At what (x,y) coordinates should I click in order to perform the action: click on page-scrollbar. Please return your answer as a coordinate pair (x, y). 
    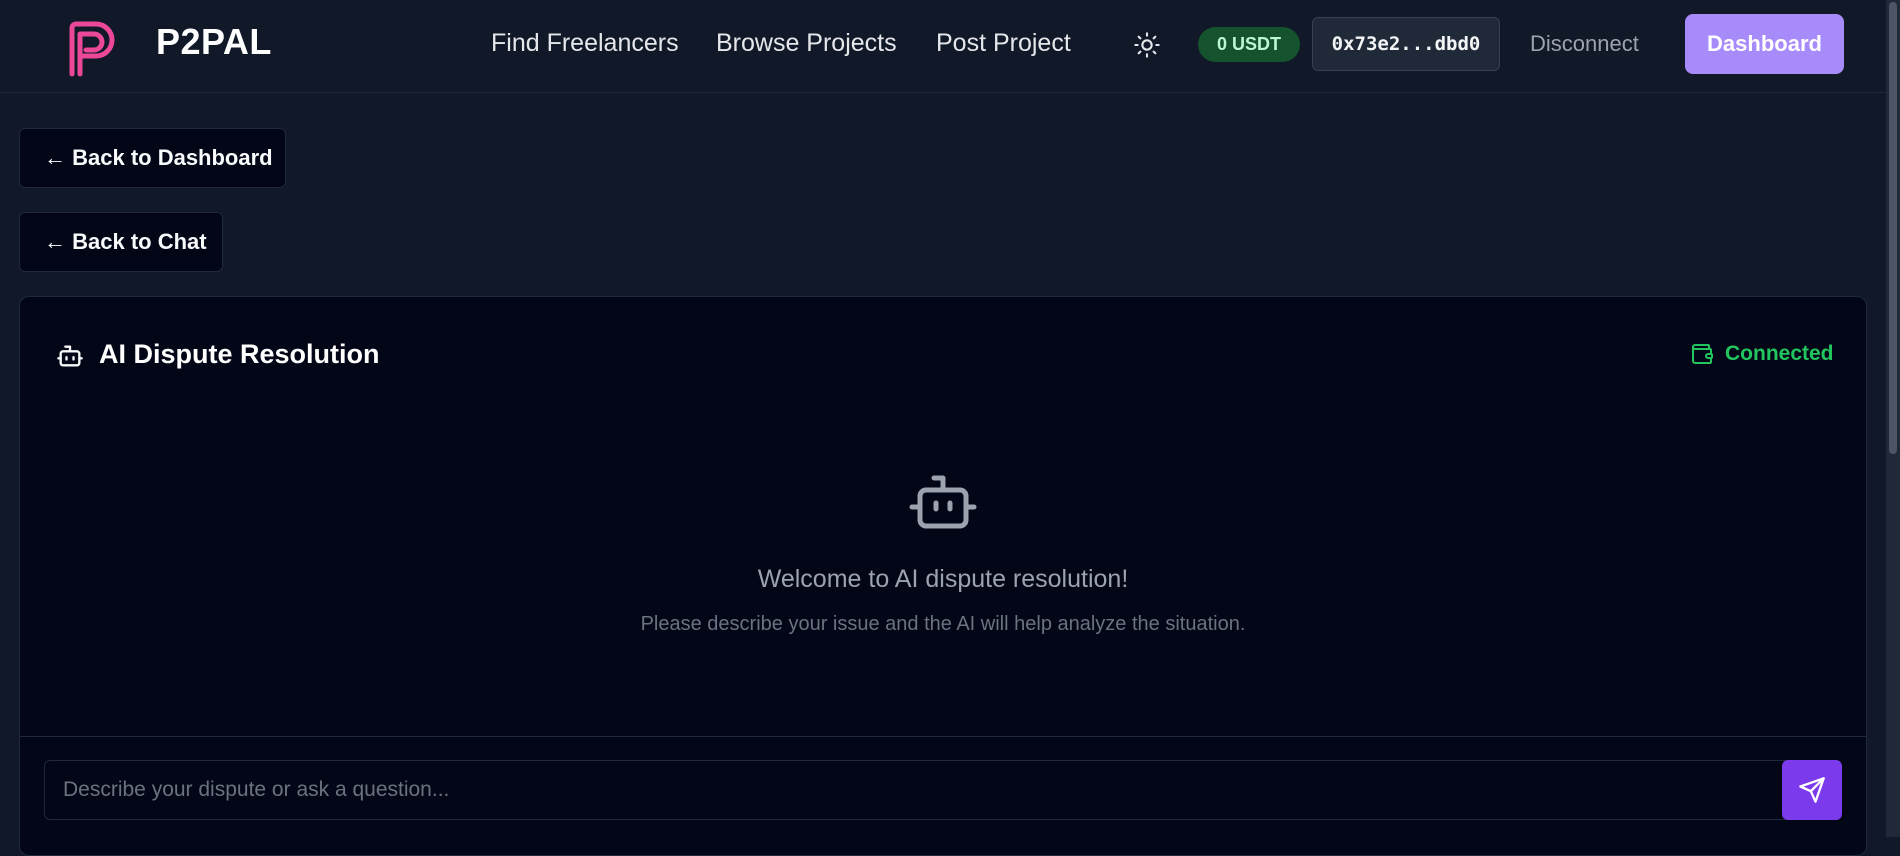
    Looking at the image, I should click on (1893, 418).